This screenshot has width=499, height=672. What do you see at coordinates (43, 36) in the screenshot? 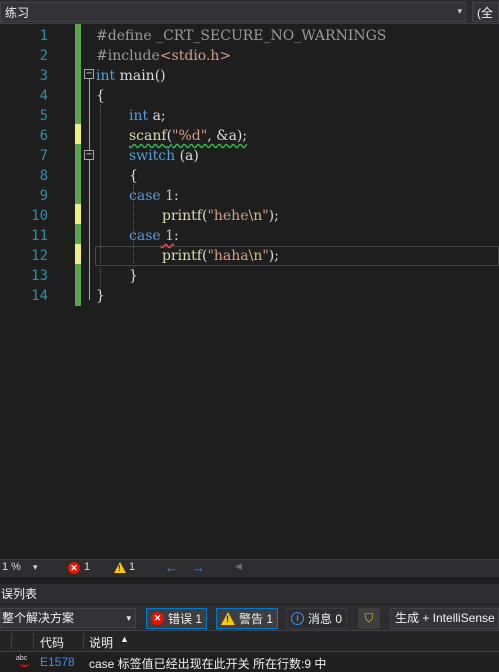
I see `line-number: 1` at bounding box center [43, 36].